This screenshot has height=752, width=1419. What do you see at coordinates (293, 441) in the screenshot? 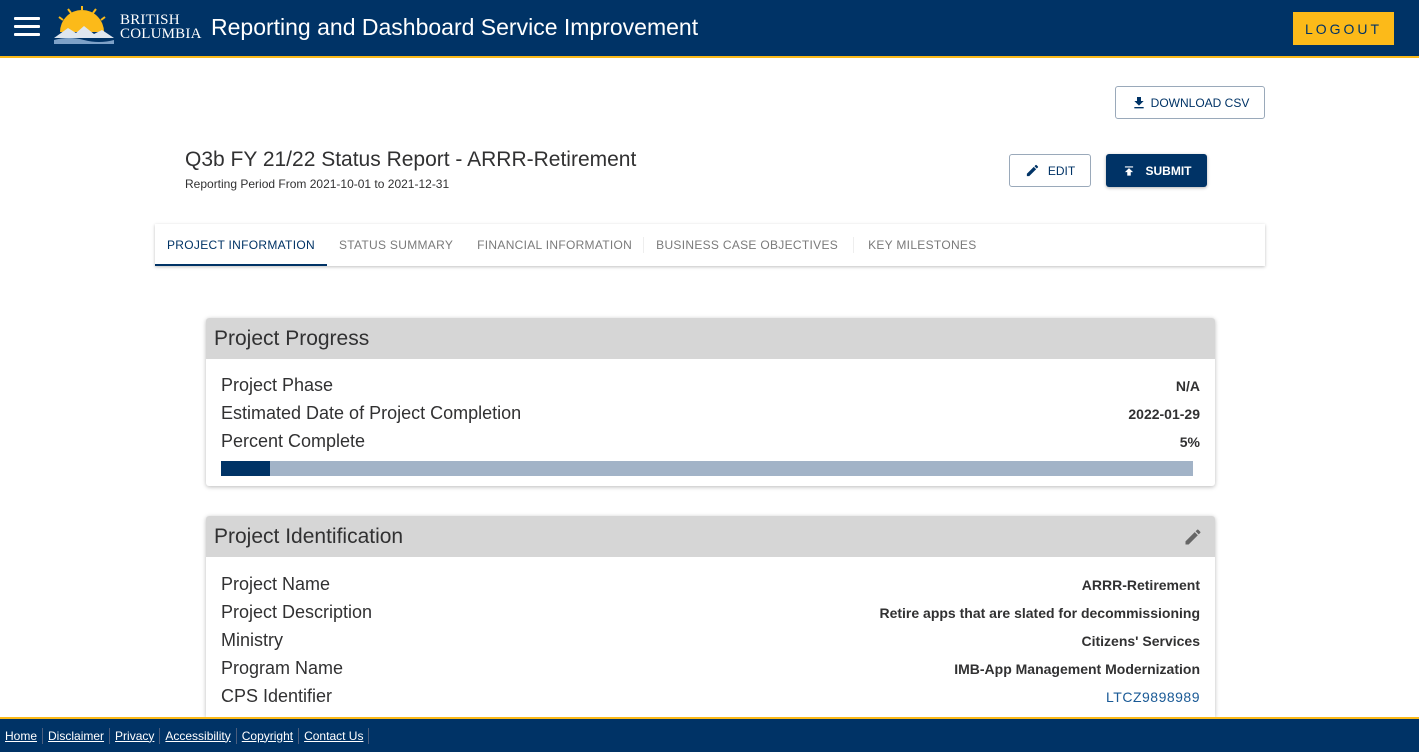
I see `percent-complete-label: Percent Complete` at bounding box center [293, 441].